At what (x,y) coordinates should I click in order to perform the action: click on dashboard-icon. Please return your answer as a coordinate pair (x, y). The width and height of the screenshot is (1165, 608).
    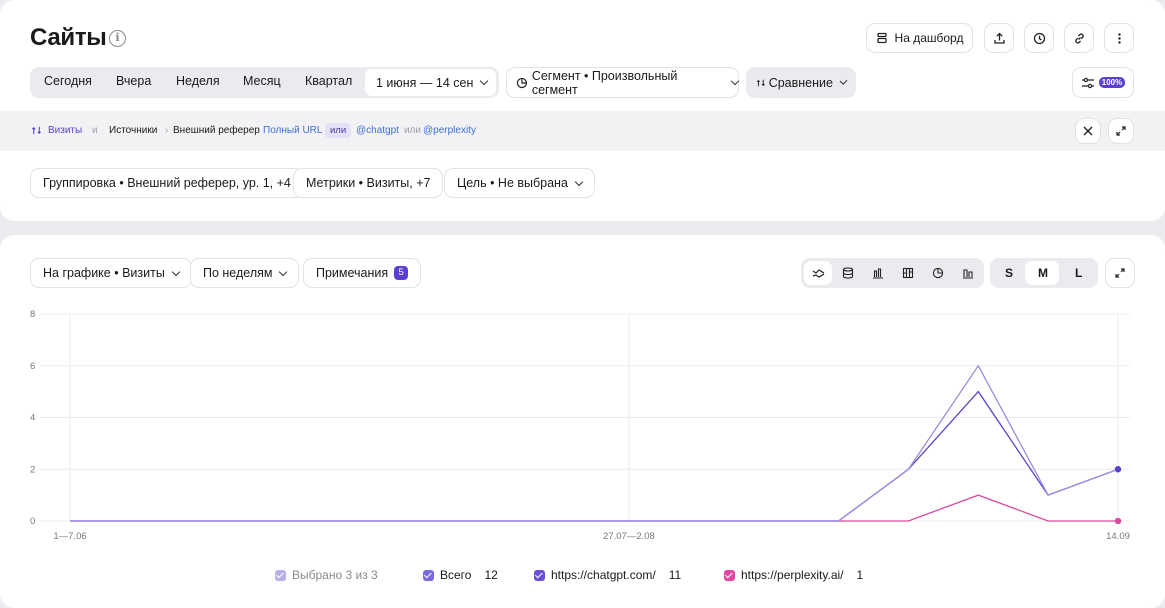
    Looking at the image, I should click on (881, 38).